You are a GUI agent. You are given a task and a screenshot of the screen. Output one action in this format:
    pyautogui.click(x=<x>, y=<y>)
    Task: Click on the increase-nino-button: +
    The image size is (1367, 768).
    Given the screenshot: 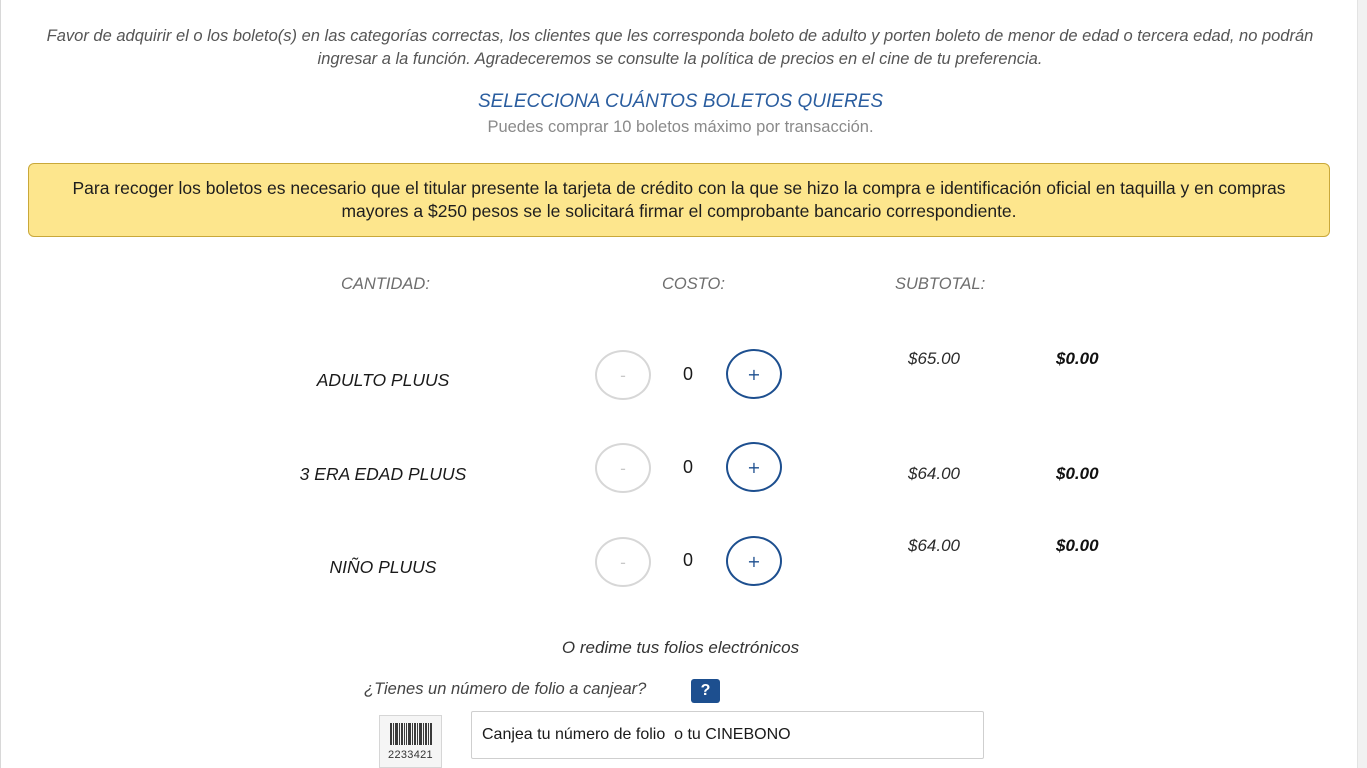 What is the action you would take?
    pyautogui.click(x=754, y=561)
    